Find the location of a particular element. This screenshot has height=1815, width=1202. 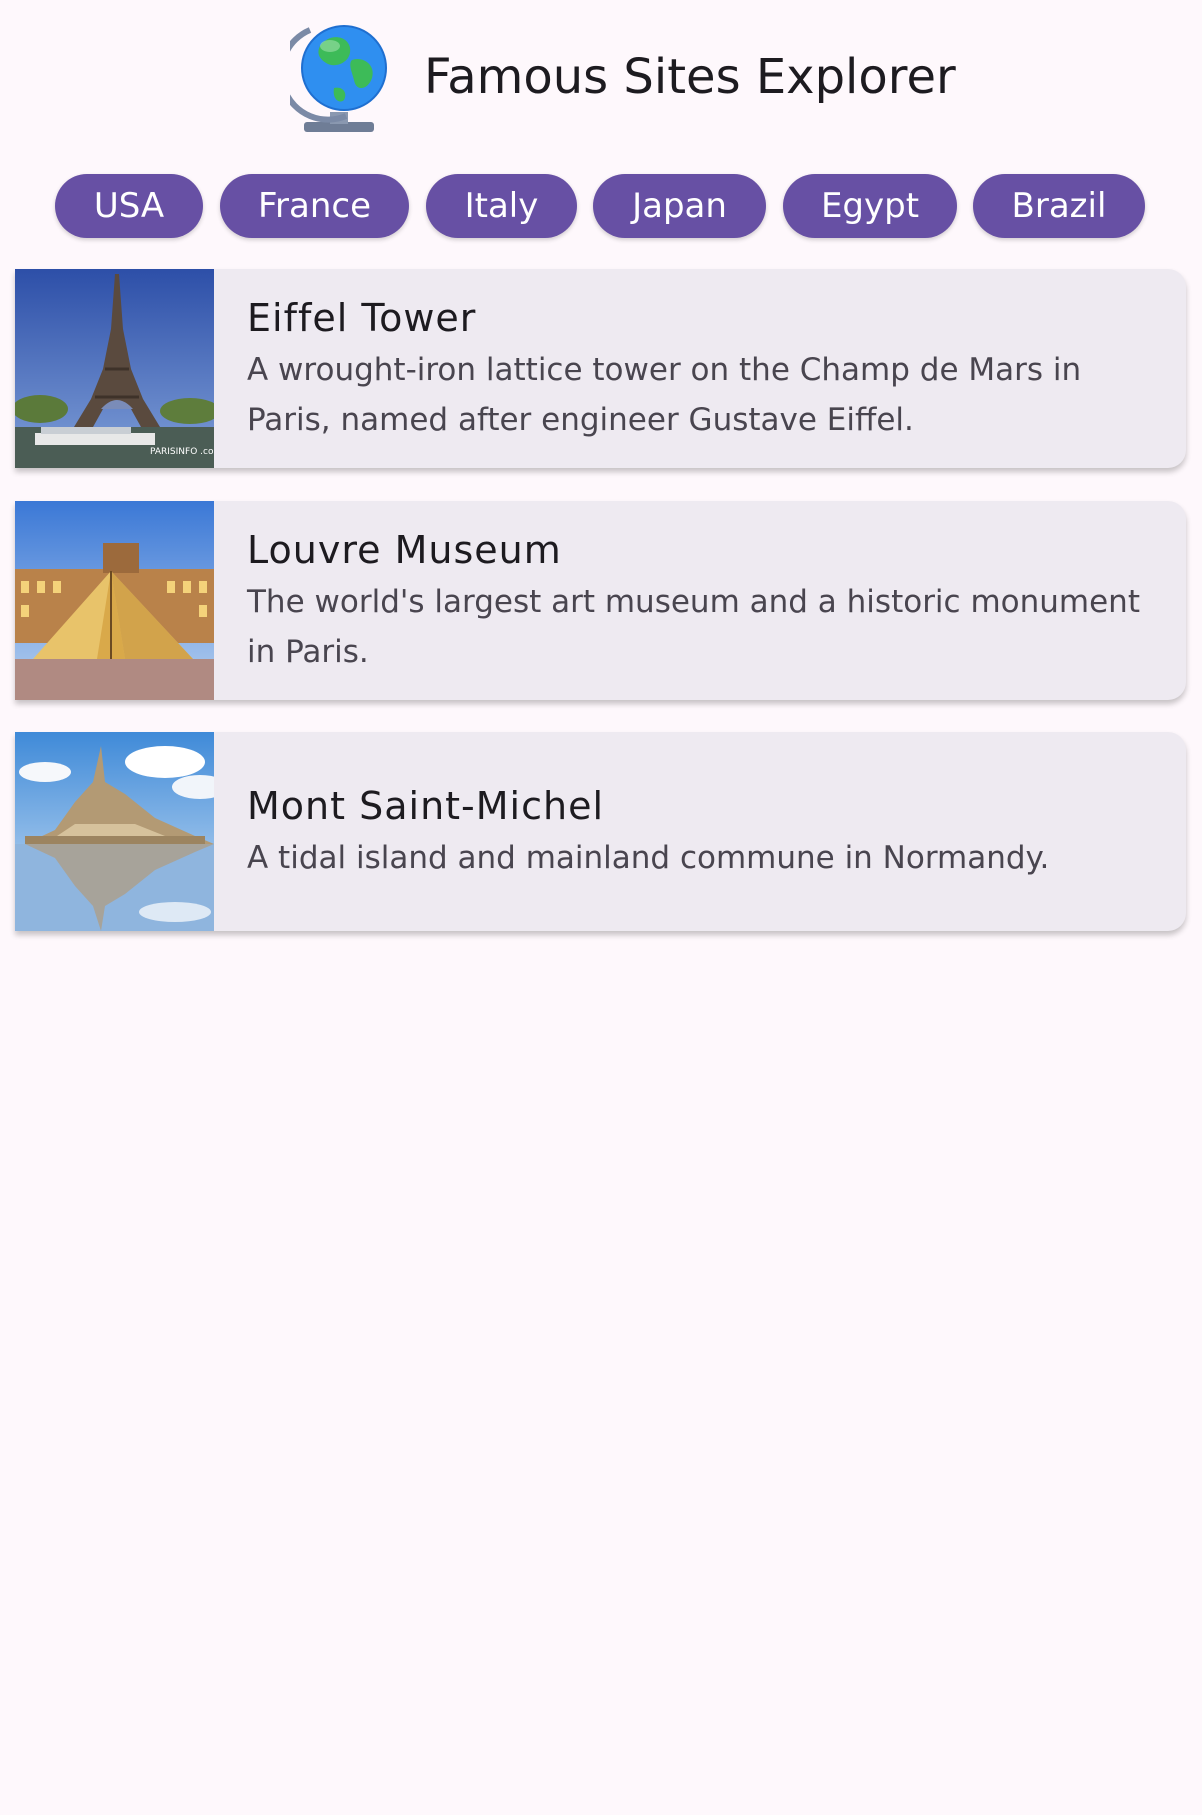

country-filter-row: USA France Italy Japan Egypt Brazil is located at coordinates (601, 206).